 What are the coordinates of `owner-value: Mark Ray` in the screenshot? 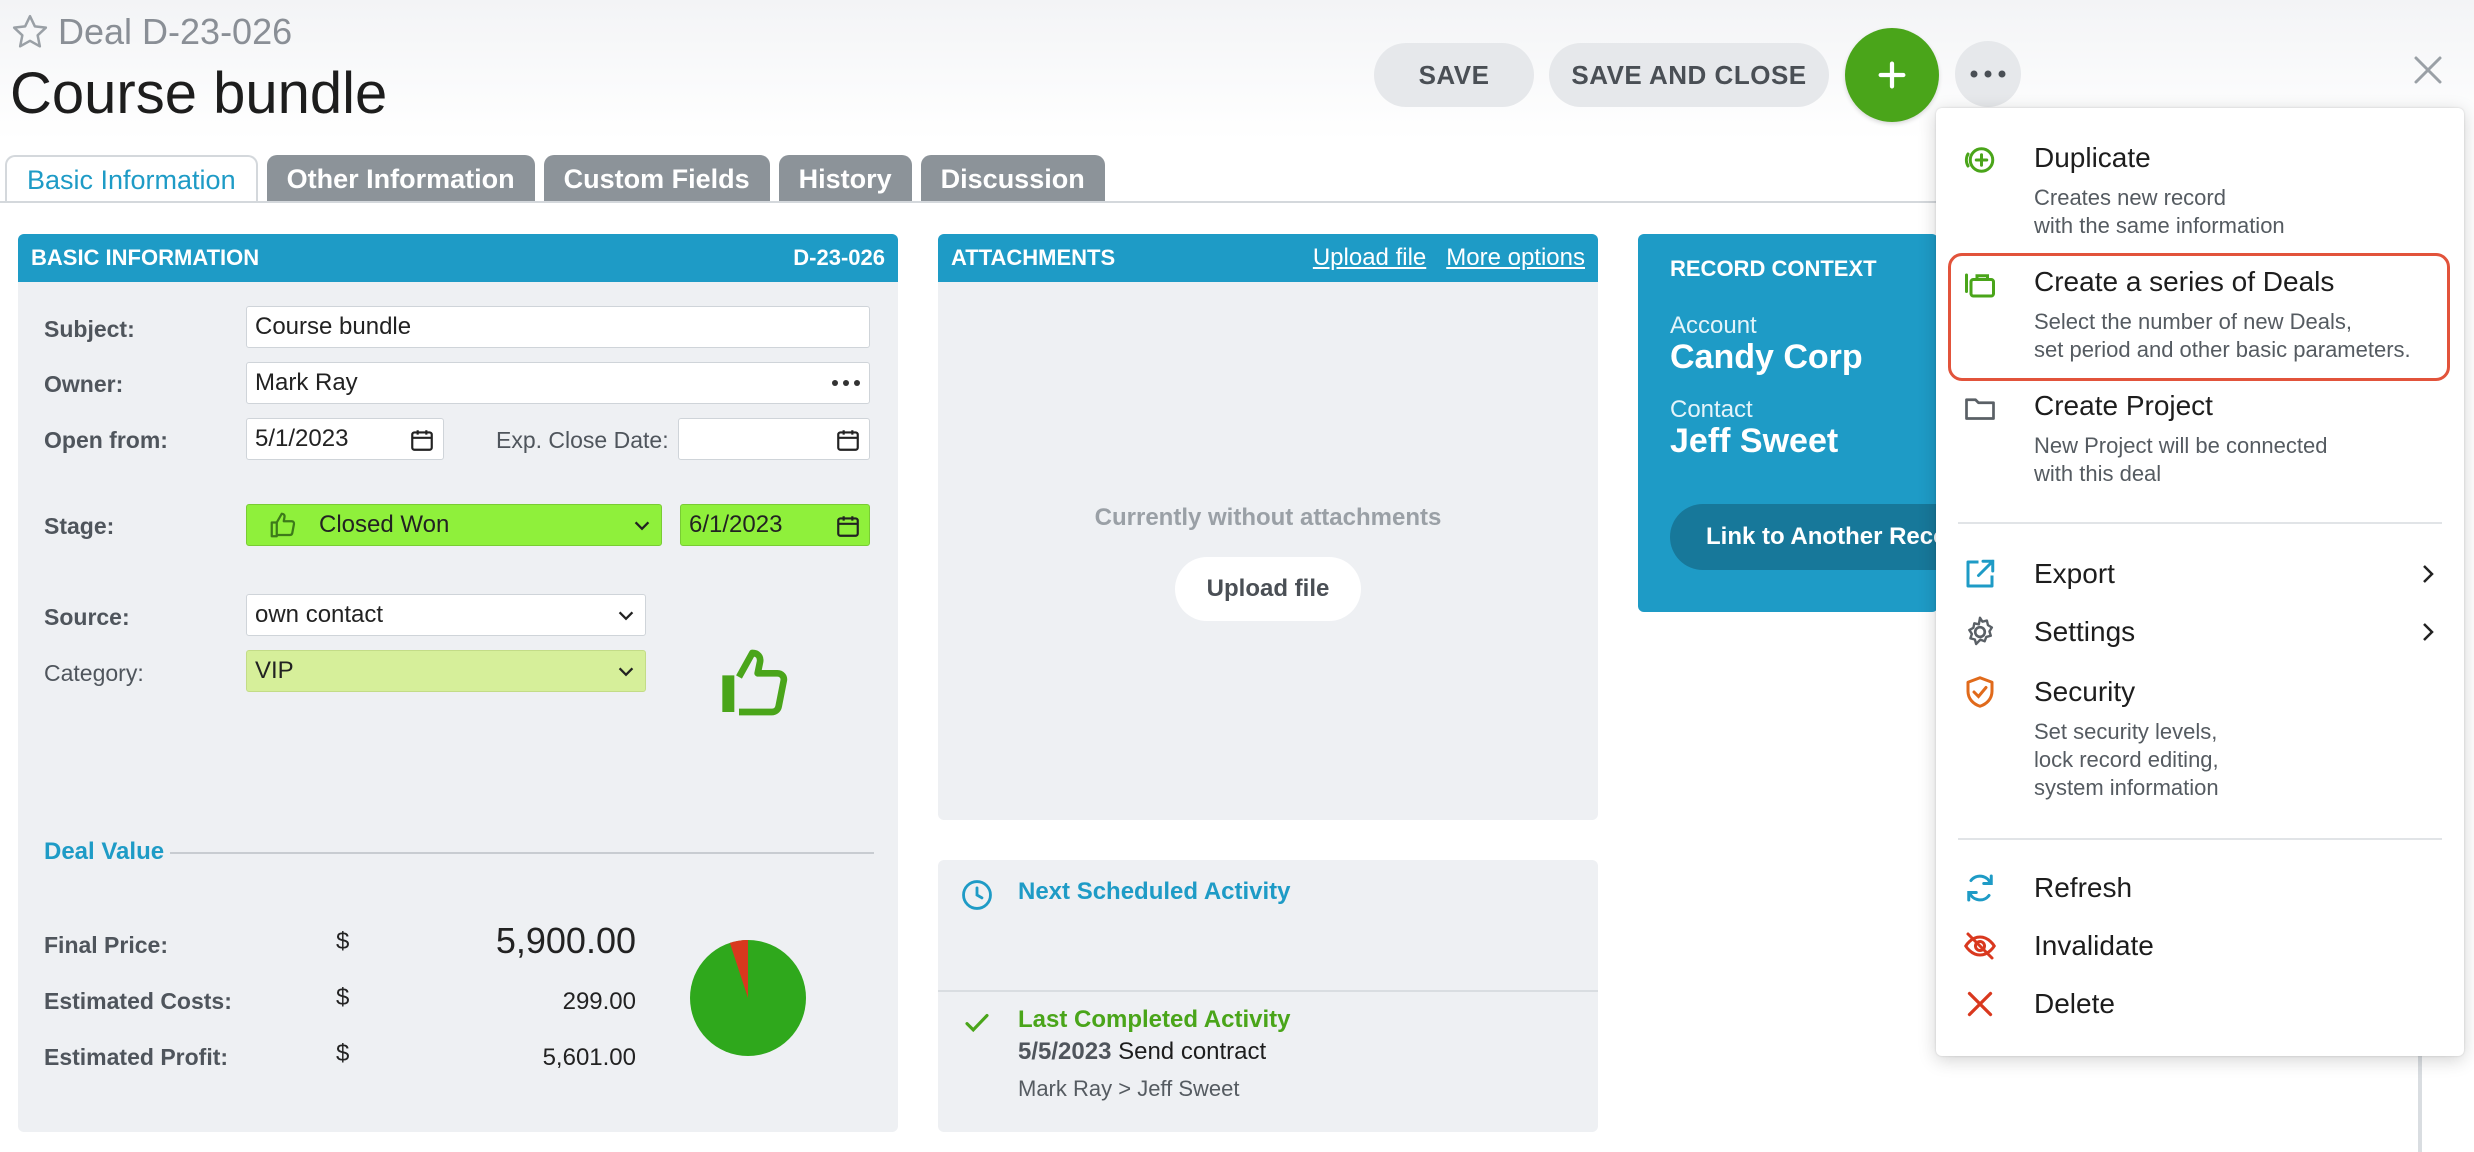 It's located at (306, 382).